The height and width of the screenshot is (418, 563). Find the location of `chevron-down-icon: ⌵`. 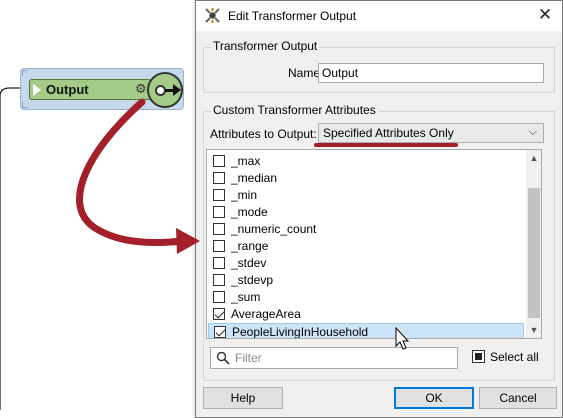

chevron-down-icon: ⌵ is located at coordinates (532, 132).